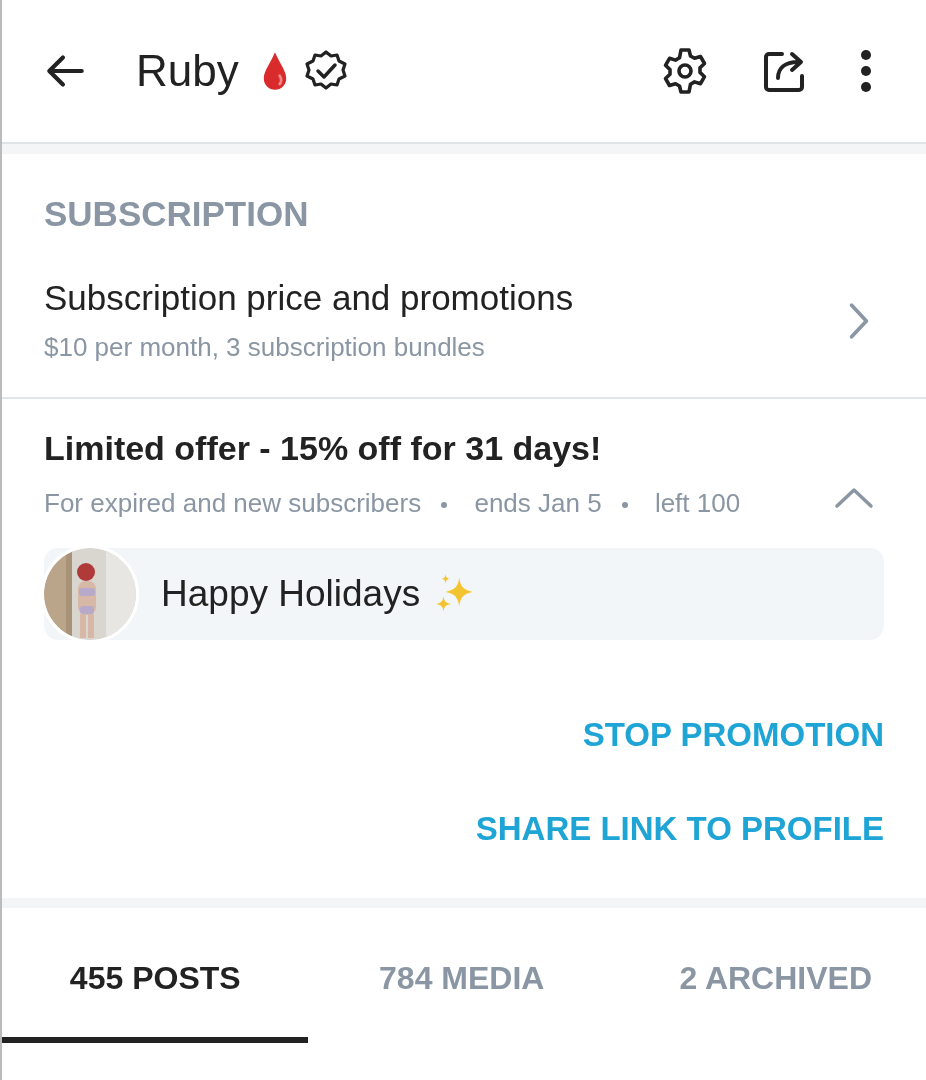  Describe the element at coordinates (538, 503) in the screenshot. I see `offer-detail: ends Jan 5` at that location.